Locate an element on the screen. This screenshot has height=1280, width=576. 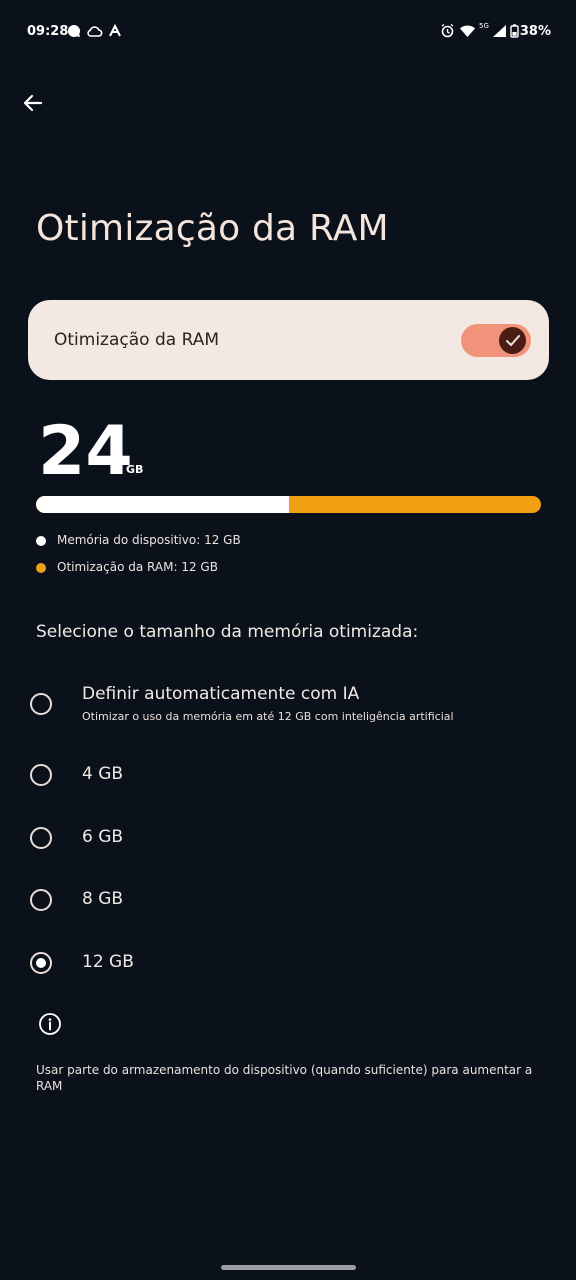
legend-dot-device is located at coordinates (41, 541).